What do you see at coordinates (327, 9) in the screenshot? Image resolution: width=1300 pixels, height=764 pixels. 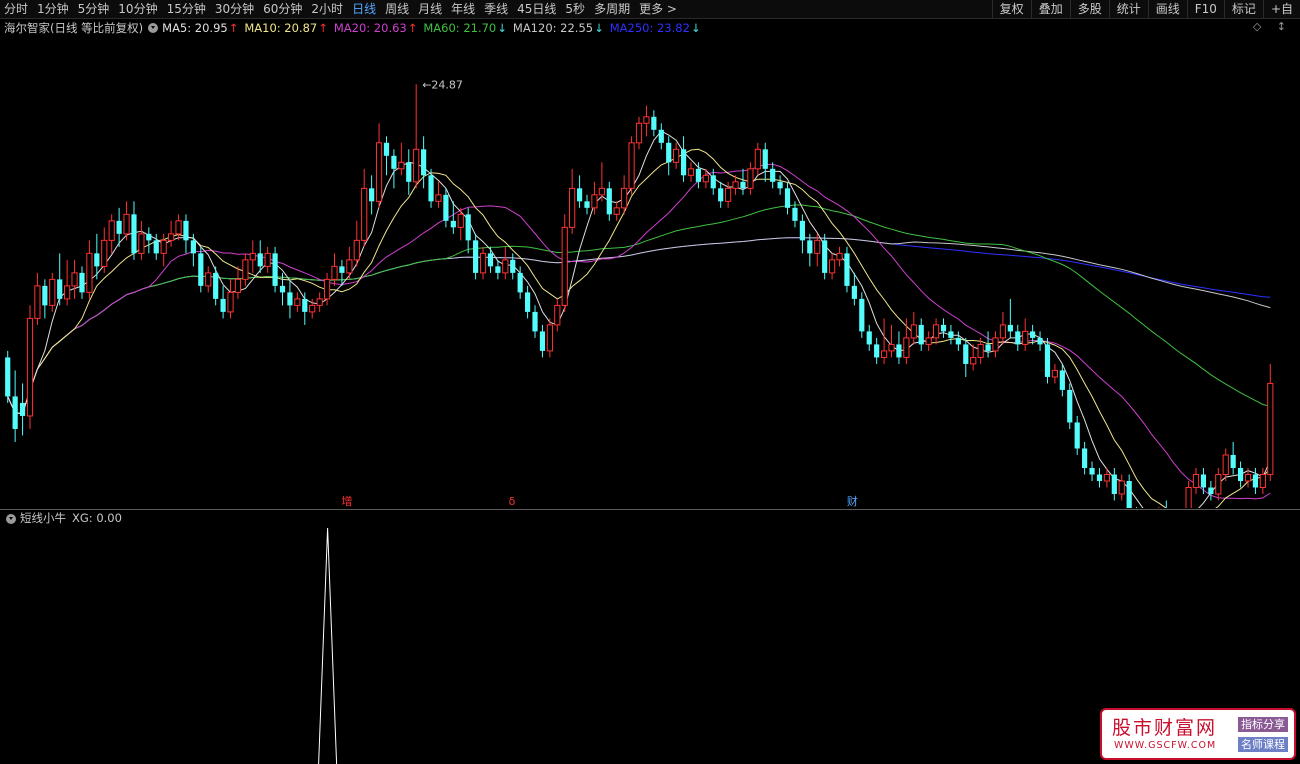 I see `period-tab-7: 2小时` at bounding box center [327, 9].